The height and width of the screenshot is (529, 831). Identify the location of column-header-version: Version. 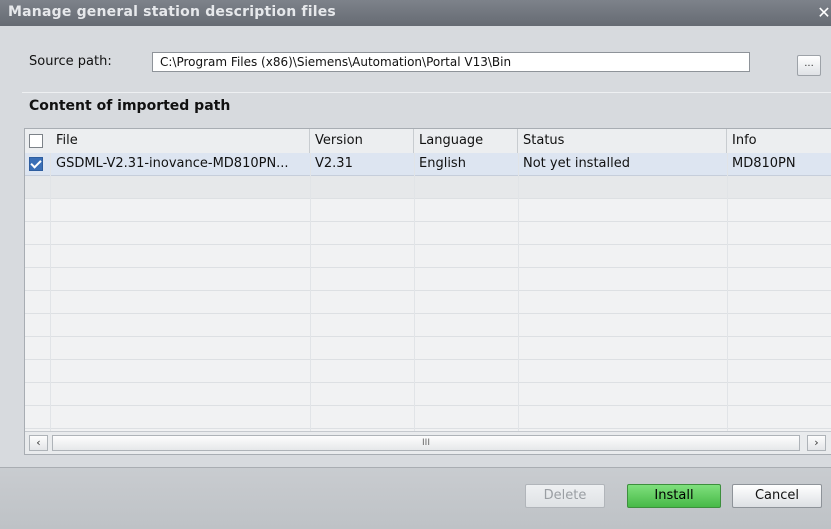
(362, 141).